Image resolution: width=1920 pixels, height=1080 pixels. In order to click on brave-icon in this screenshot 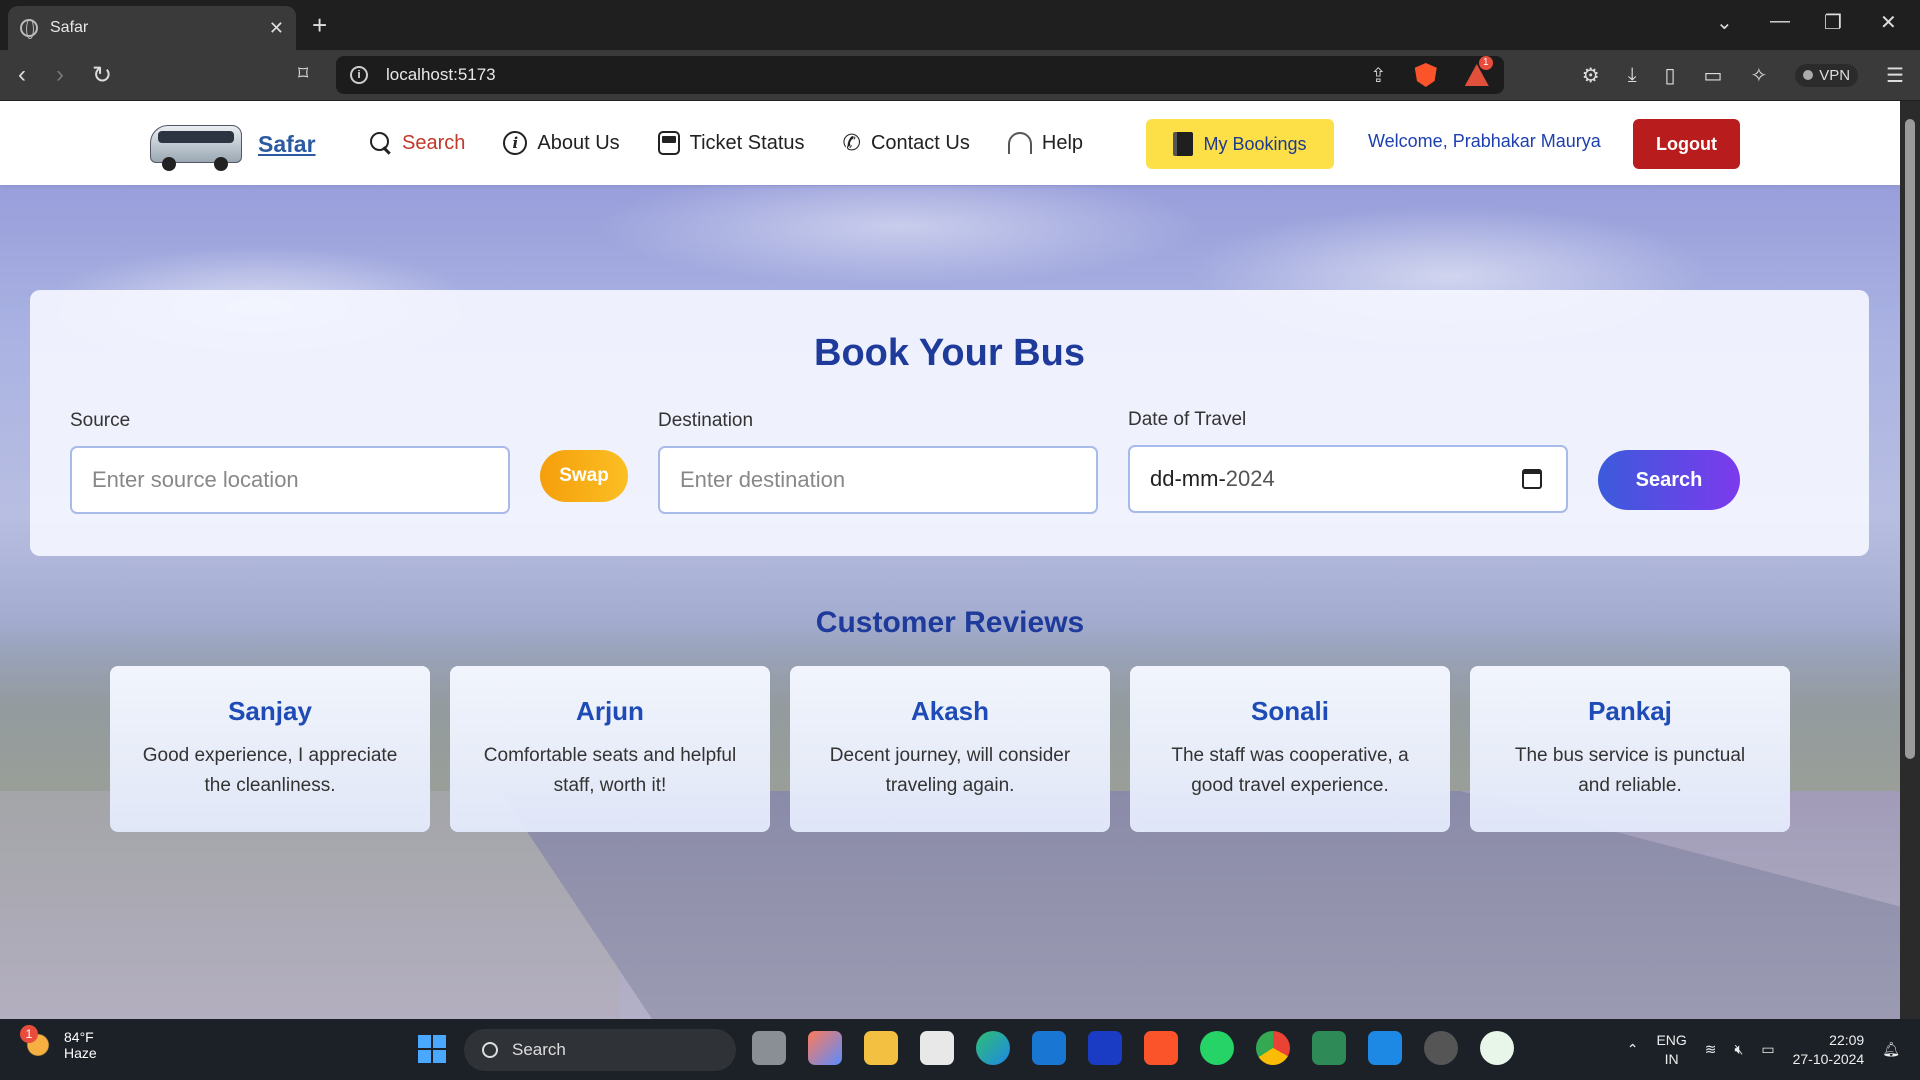, I will do `click(1161, 1048)`.